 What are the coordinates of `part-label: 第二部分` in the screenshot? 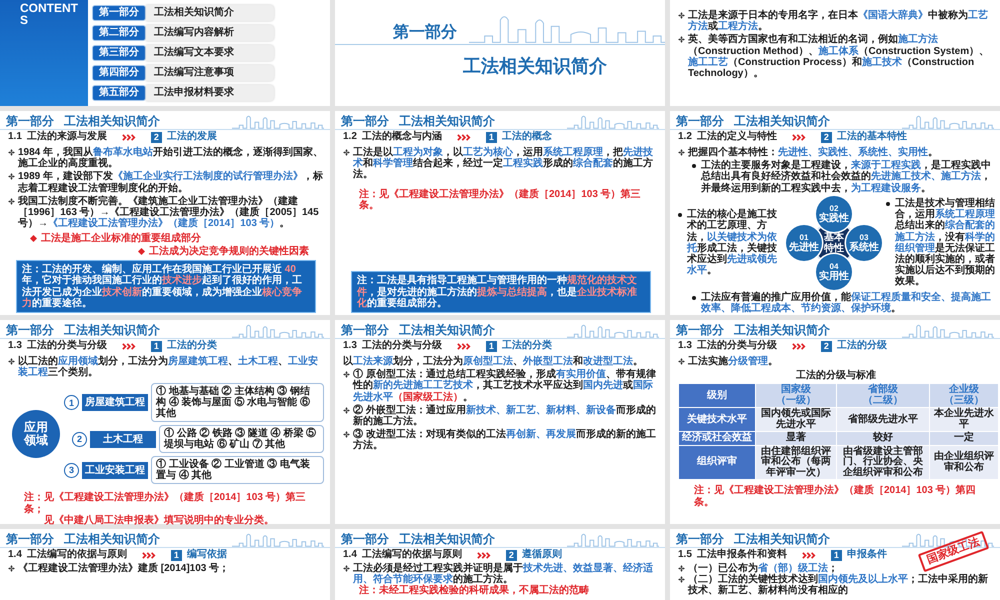 It's located at (119, 33).